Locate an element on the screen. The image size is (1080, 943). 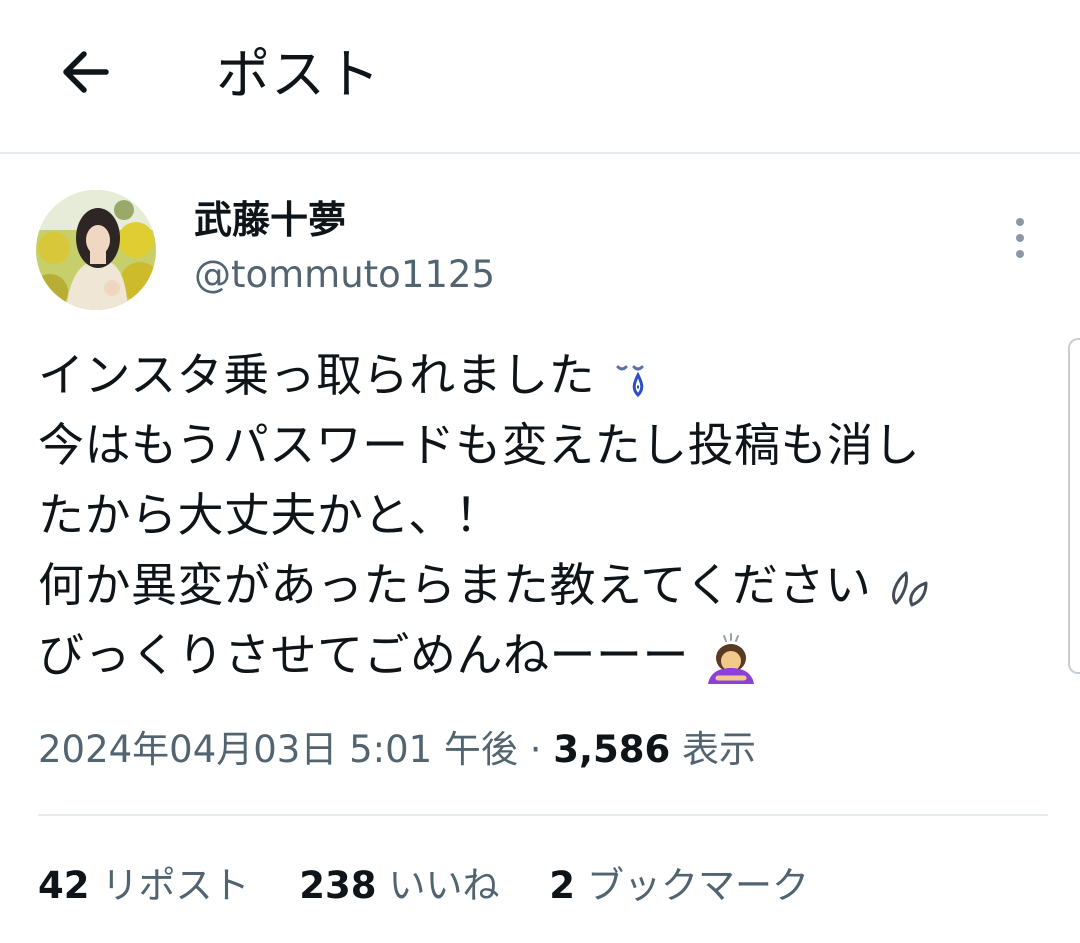
post-line-text: インスタ乗っ取られました is located at coordinates (317, 375).